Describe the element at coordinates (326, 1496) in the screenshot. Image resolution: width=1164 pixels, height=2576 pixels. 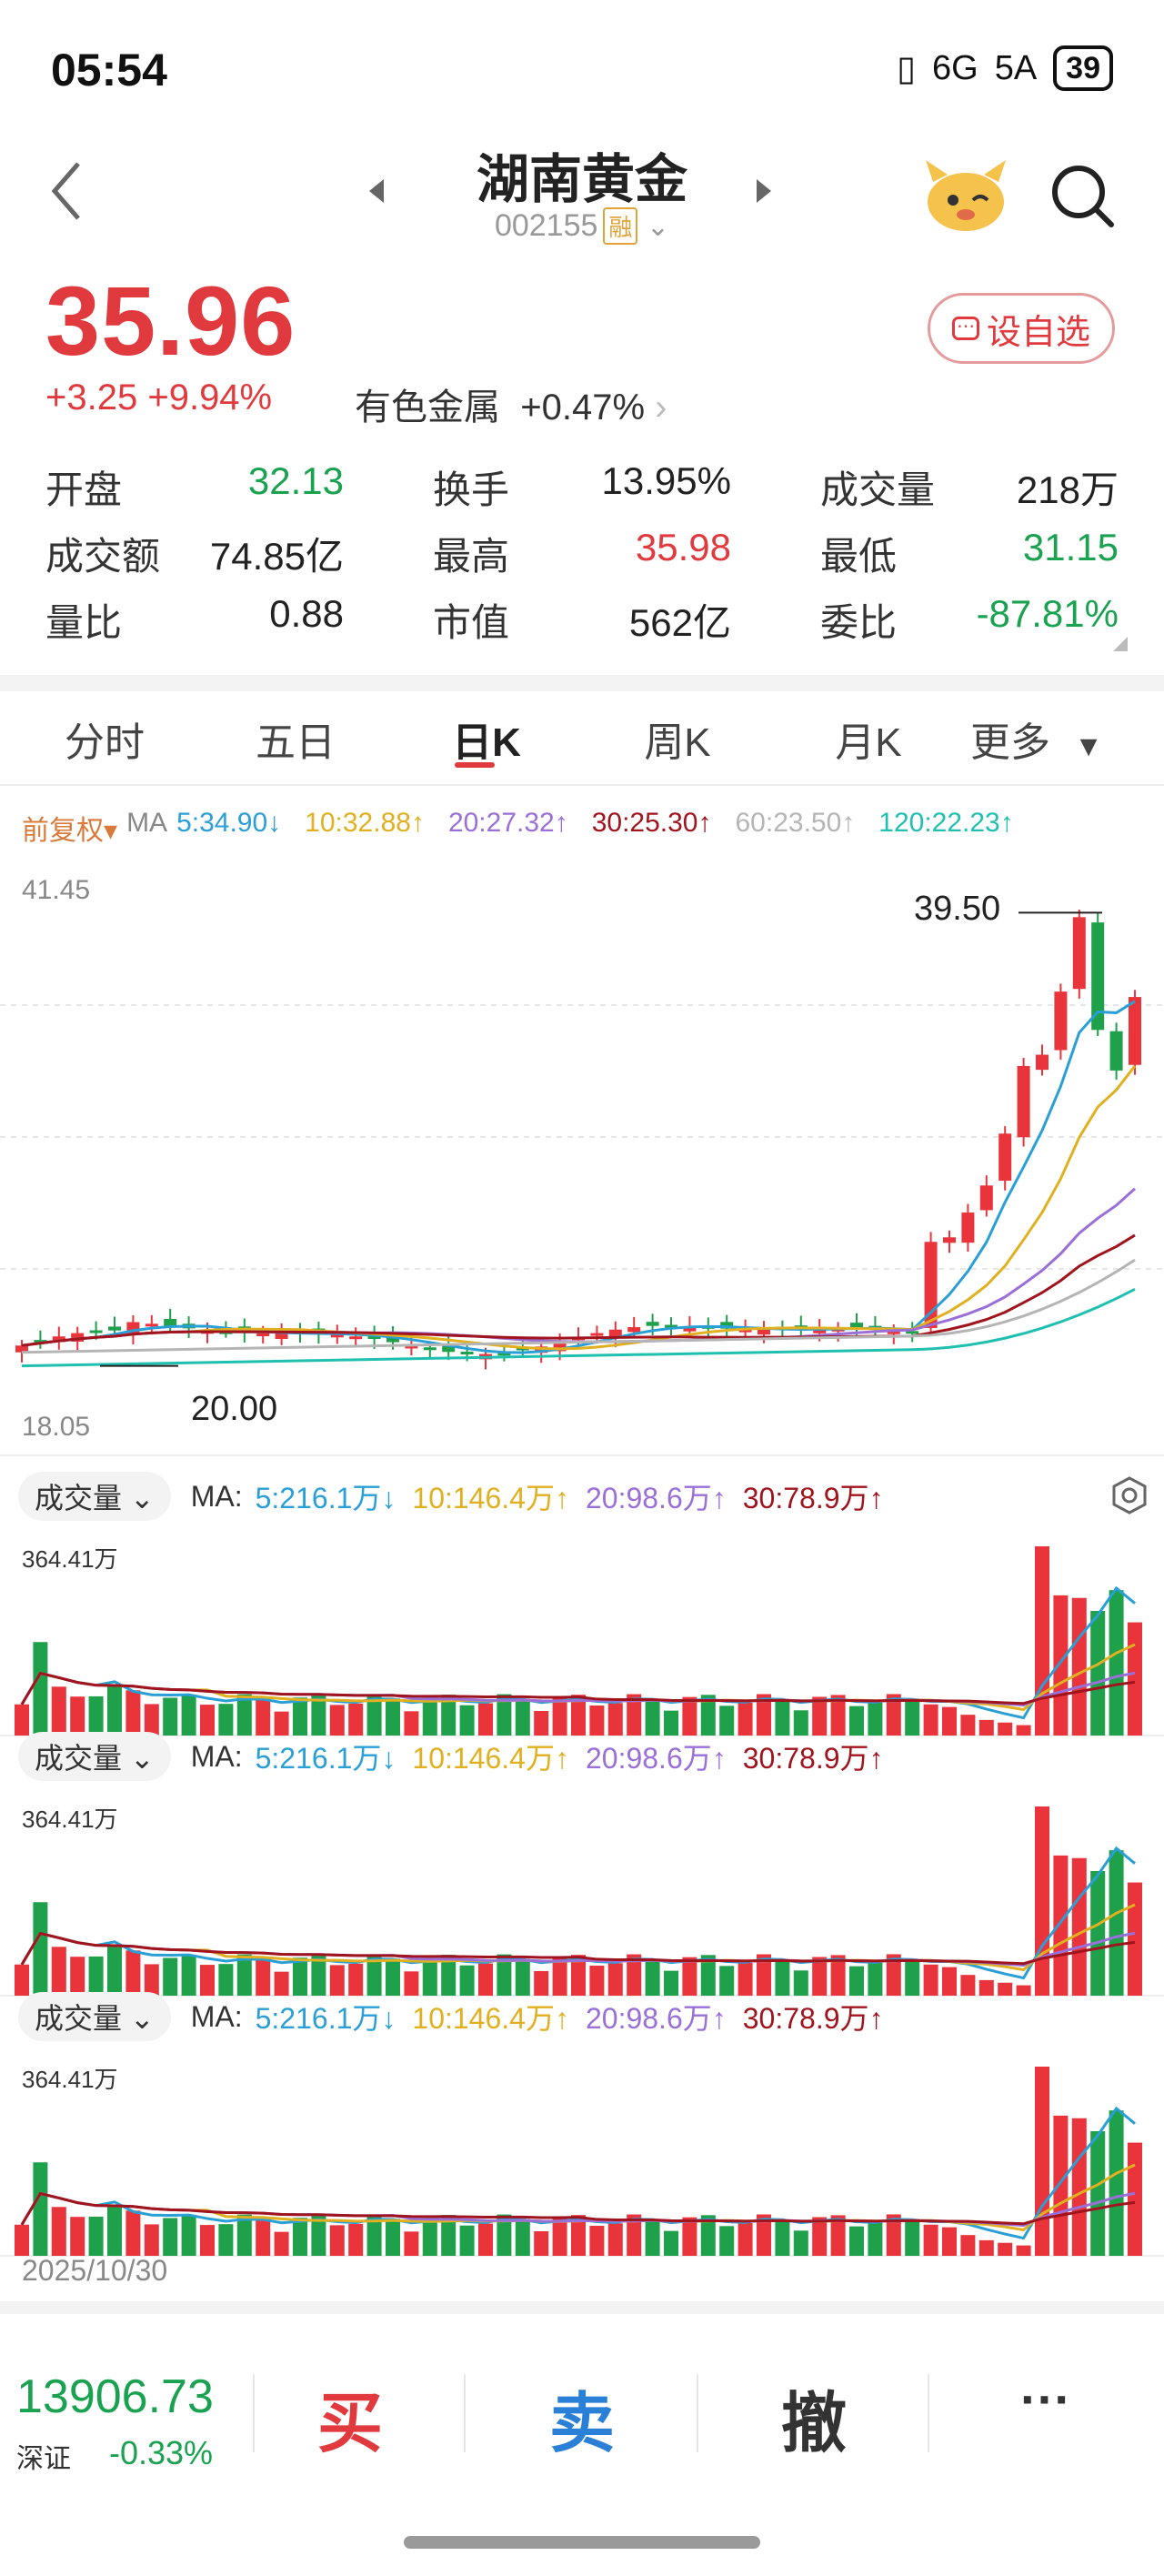
I see `volume-ma-item: 5:216.1万↓` at that location.